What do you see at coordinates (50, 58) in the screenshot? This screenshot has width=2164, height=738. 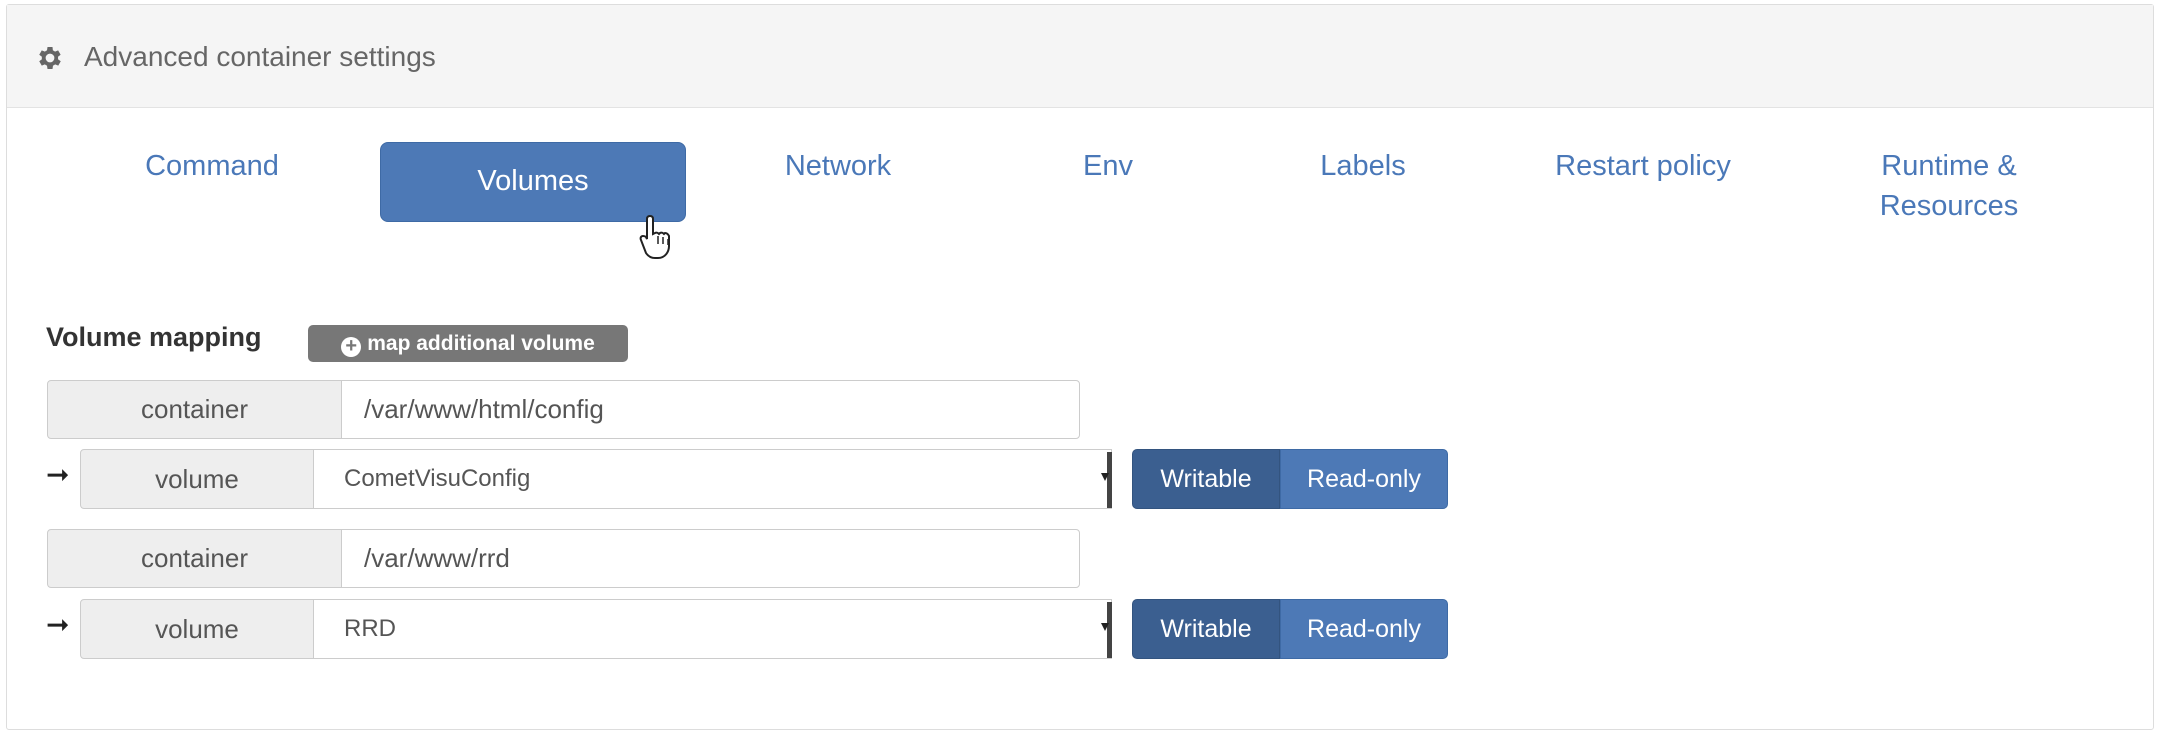 I see `gear-icon` at bounding box center [50, 58].